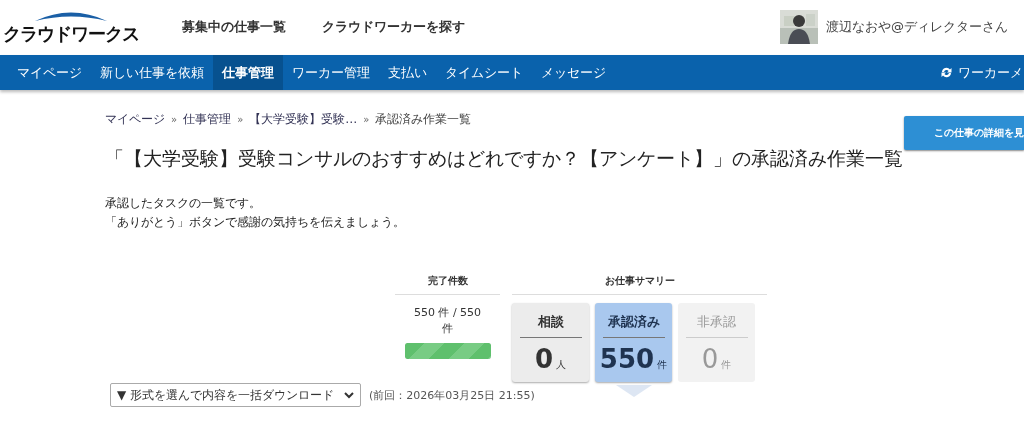 This screenshot has width=1024, height=432. What do you see at coordinates (452, 395) in the screenshot?
I see `last-download-time: (前回：2026年03月25日 21:55)` at bounding box center [452, 395].